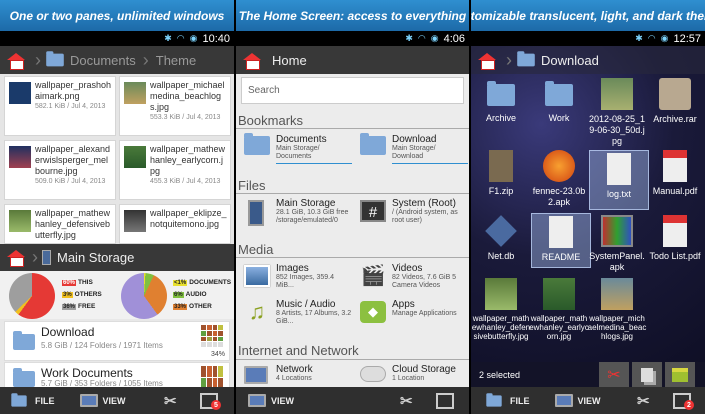 The width and height of the screenshot is (705, 414). I want to click on file-meta: 582.1 KiB / Jul 4, 2013, so click(70, 106).